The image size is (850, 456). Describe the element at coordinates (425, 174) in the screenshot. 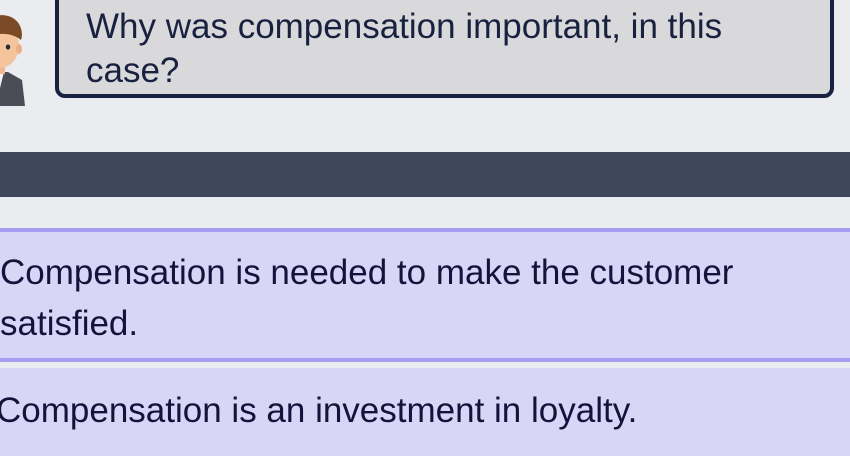

I see `divider-bar` at that location.